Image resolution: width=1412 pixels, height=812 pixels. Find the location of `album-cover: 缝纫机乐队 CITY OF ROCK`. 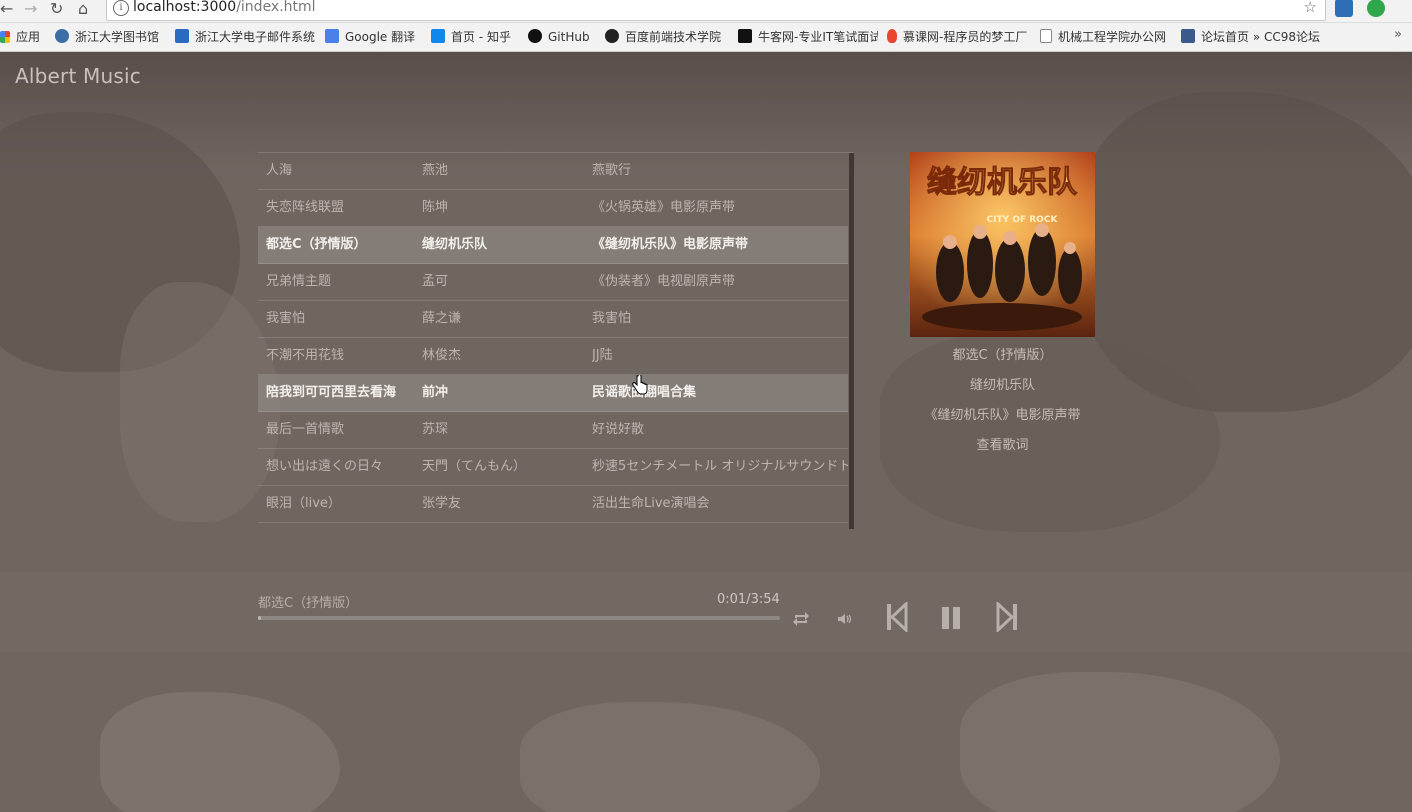

album-cover: 缝纫机乐队 CITY OF ROCK is located at coordinates (1002, 244).